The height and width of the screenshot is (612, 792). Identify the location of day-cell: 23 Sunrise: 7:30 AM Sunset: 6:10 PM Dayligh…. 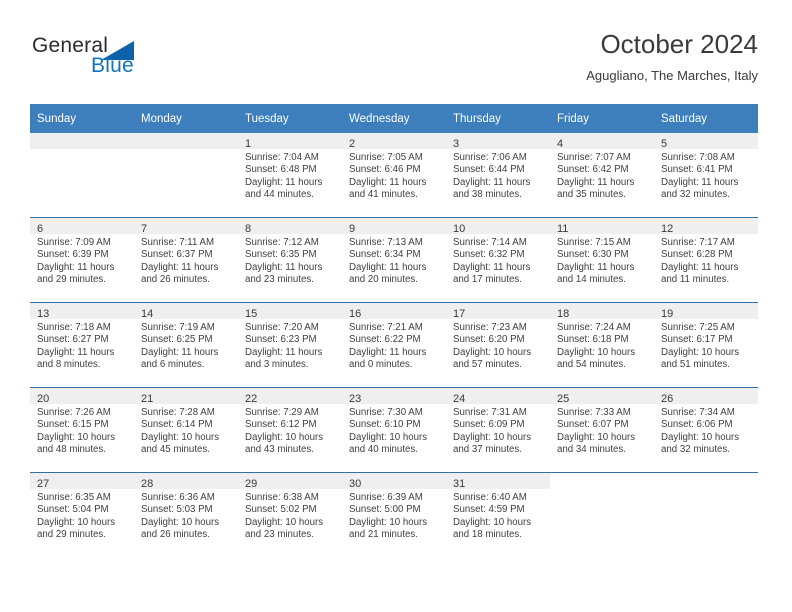
(394, 430).